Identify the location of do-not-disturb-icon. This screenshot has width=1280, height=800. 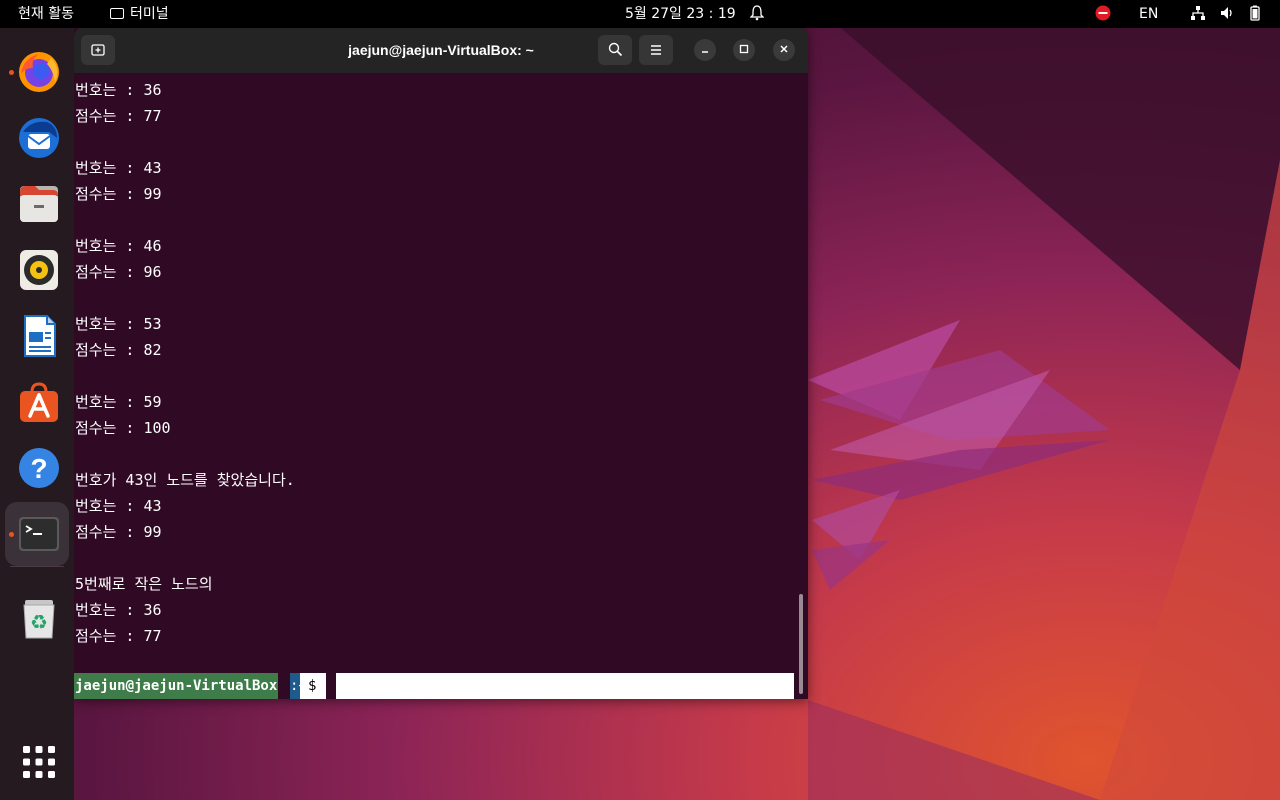
(1103, 14).